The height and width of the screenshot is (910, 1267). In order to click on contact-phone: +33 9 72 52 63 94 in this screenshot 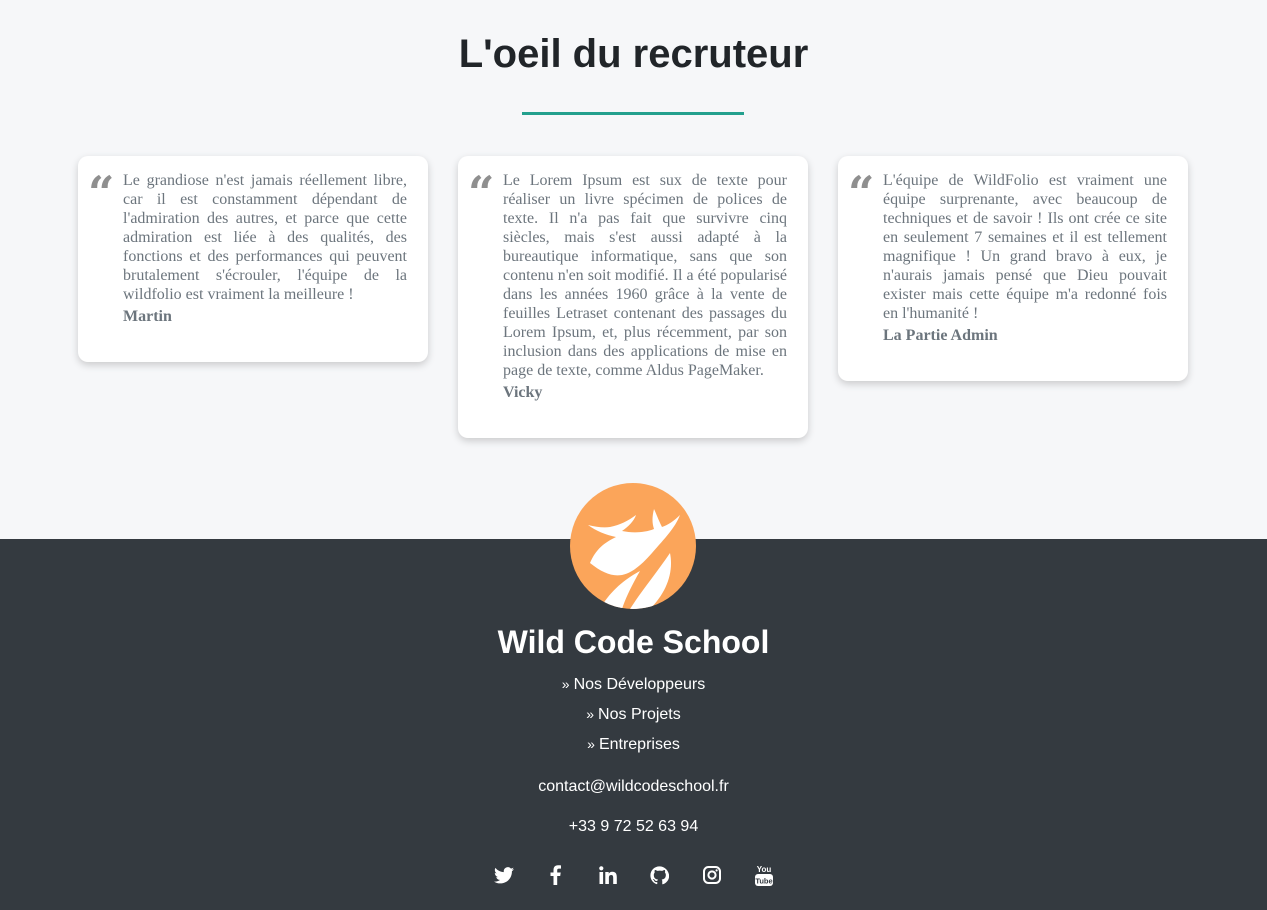, I will do `click(633, 826)`.